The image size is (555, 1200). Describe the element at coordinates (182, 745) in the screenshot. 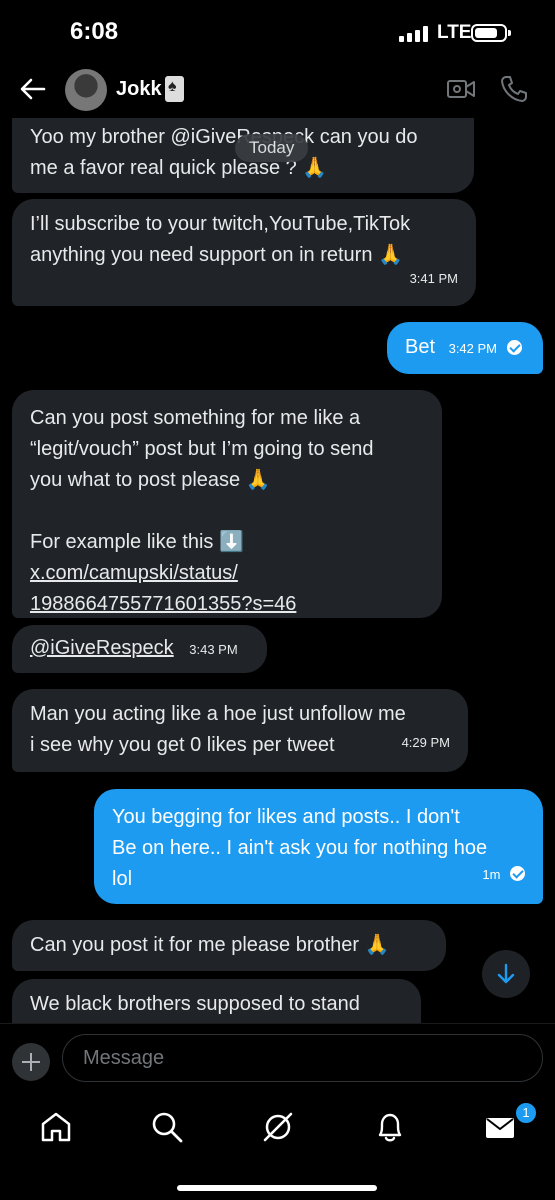

I see `message-line: i see why you get 0 likes per tweet` at that location.